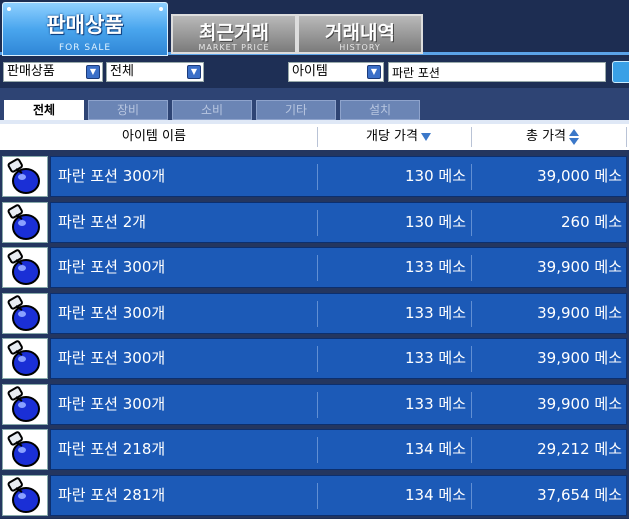 The width and height of the screenshot is (629, 519). Describe the element at coordinates (579, 494) in the screenshot. I see `row-total-price: 37,654 메소` at that location.